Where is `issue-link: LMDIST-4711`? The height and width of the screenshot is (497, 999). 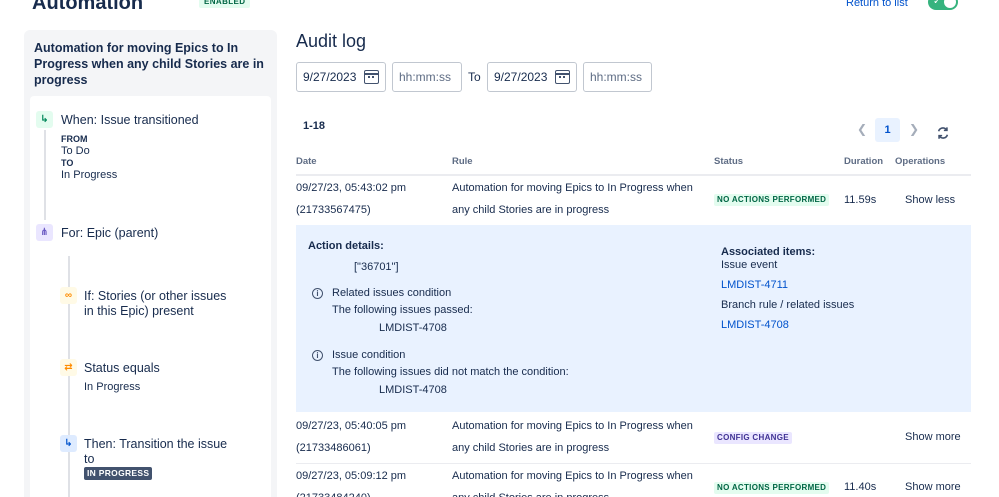
issue-link: LMDIST-4711 is located at coordinates (754, 285).